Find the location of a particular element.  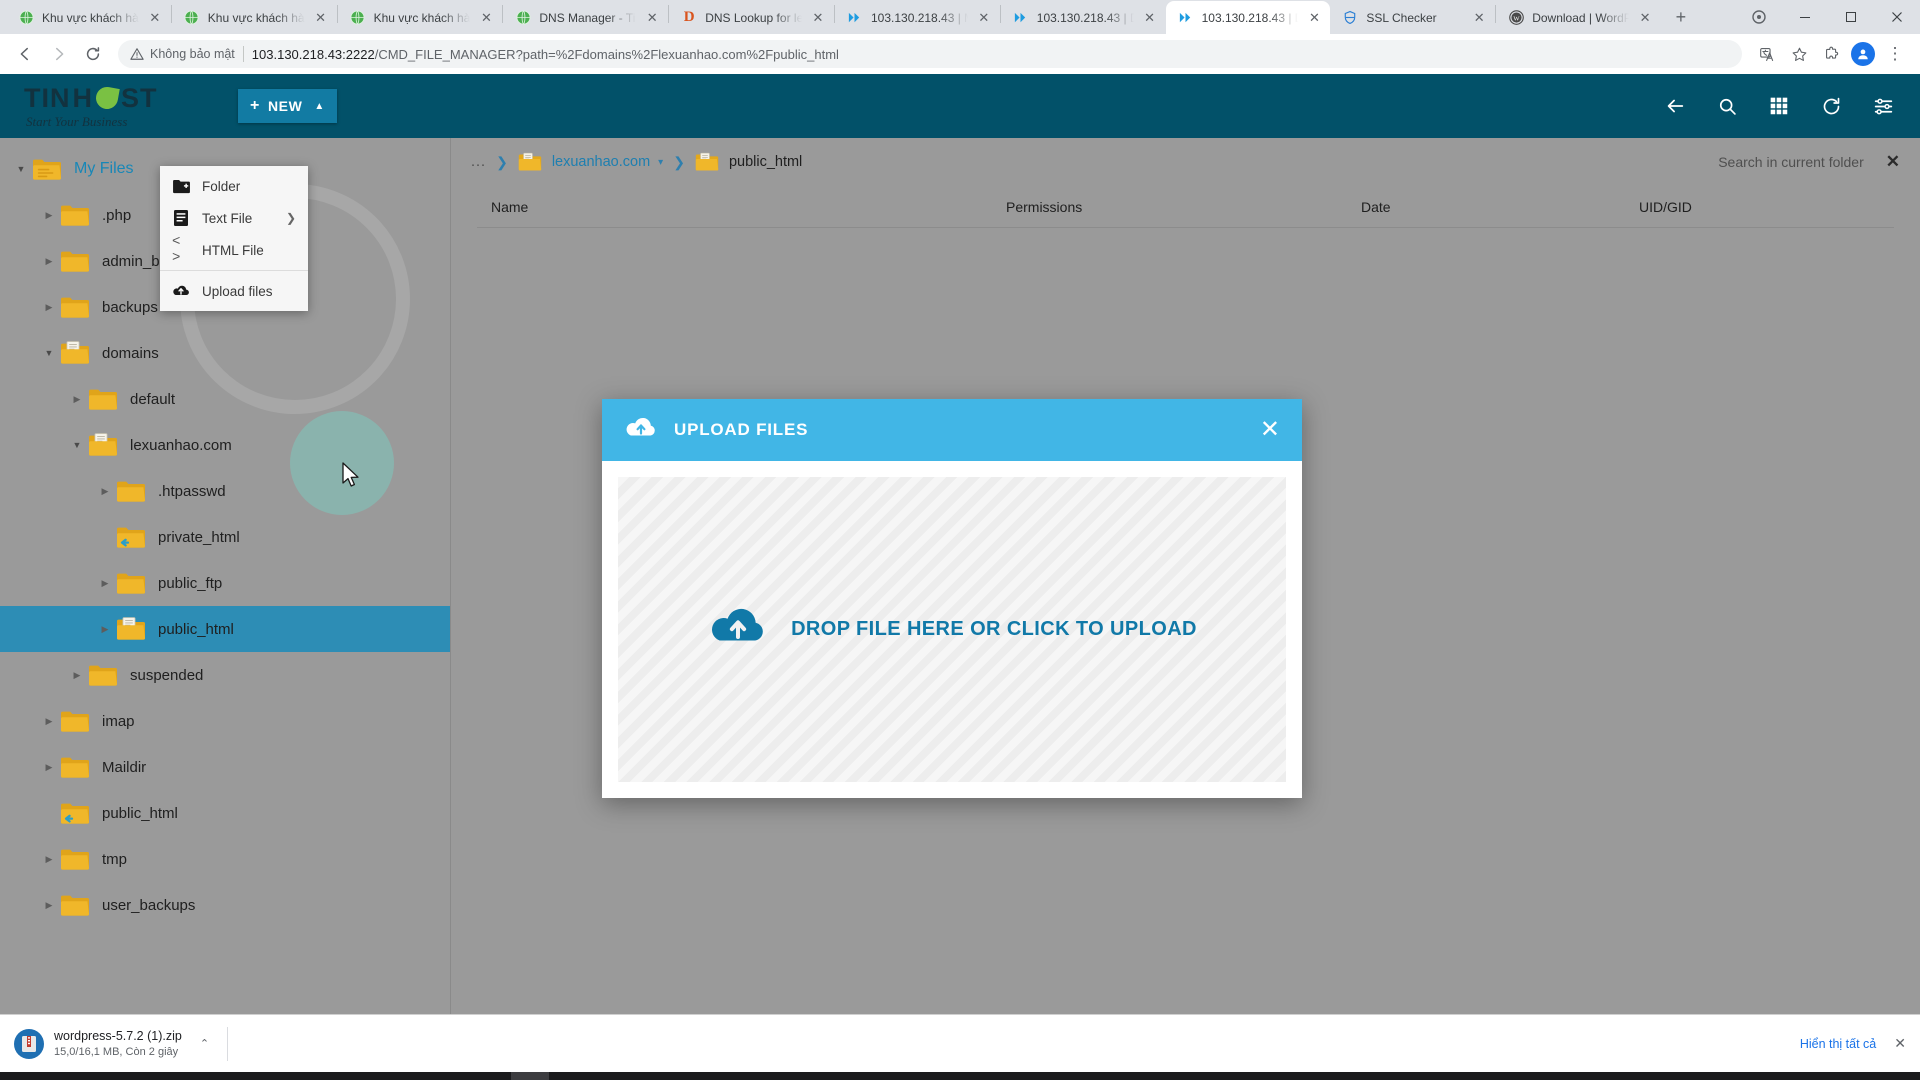

chrome-menu-icon: ⋮ is located at coordinates (1895, 54).